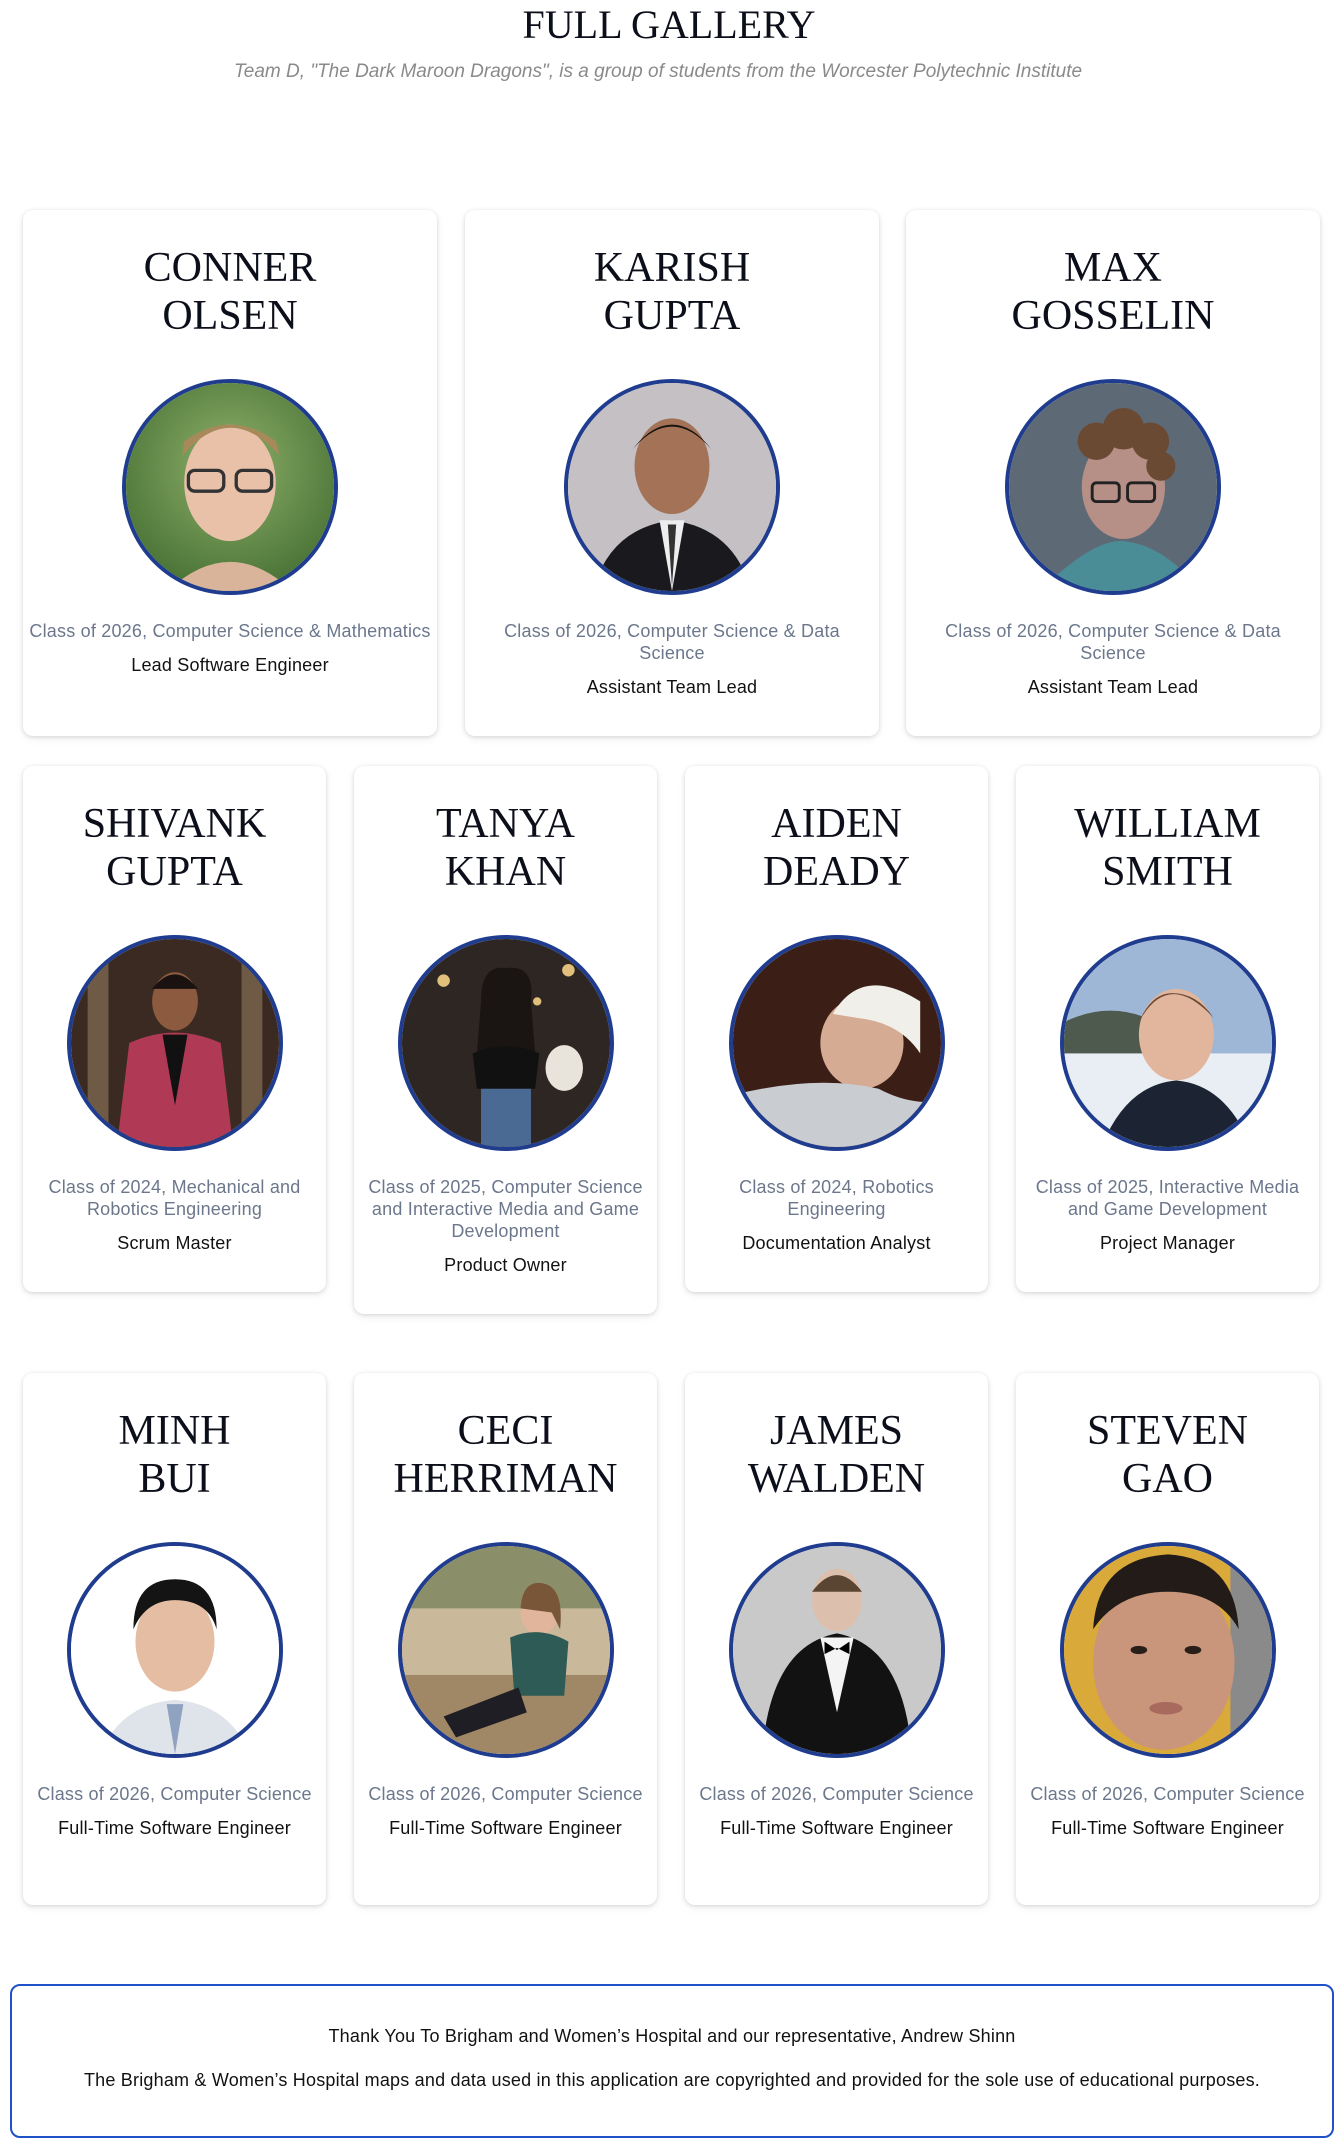 This screenshot has height=2142, width=1338. What do you see at coordinates (1167, 848) in the screenshot?
I see `member-name: WILLIAM SMITH` at bounding box center [1167, 848].